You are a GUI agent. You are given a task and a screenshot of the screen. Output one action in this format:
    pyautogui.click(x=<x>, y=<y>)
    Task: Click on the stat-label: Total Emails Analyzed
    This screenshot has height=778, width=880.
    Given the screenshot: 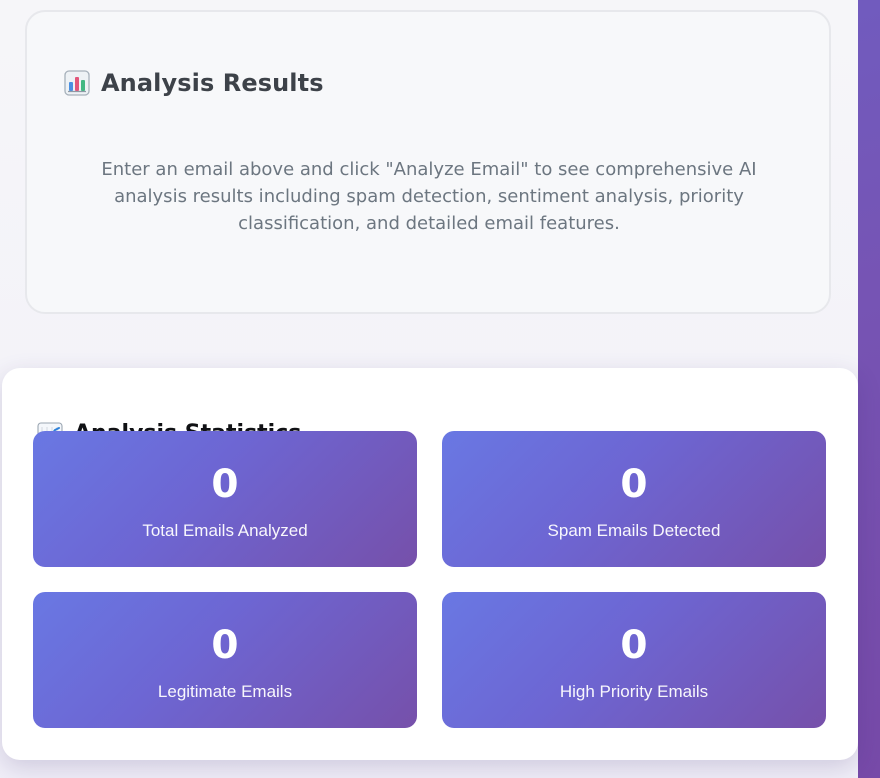 What is the action you would take?
    pyautogui.click(x=225, y=530)
    